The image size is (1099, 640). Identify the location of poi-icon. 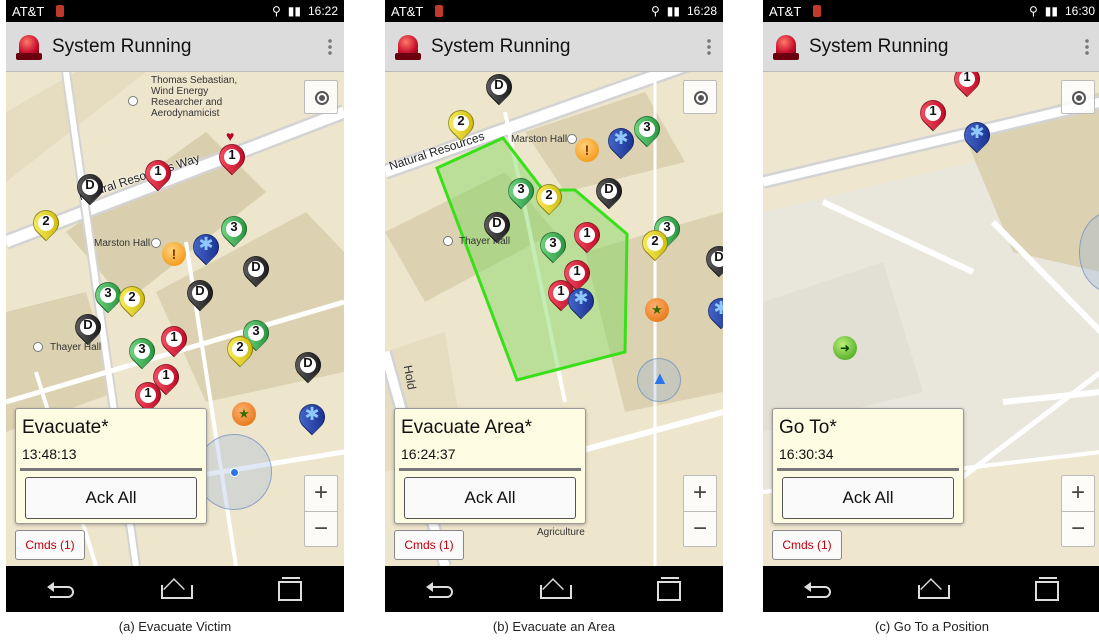
(572, 139).